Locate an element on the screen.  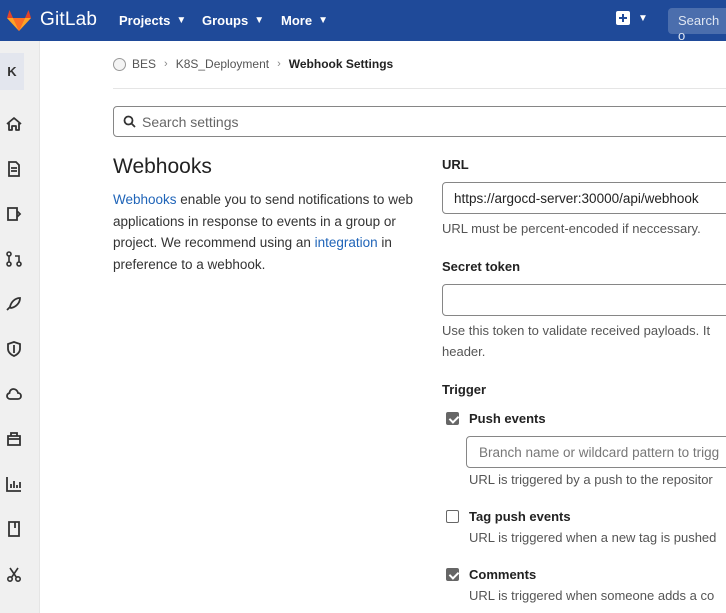
gitlab-logo-icon is located at coordinates (19, 20).